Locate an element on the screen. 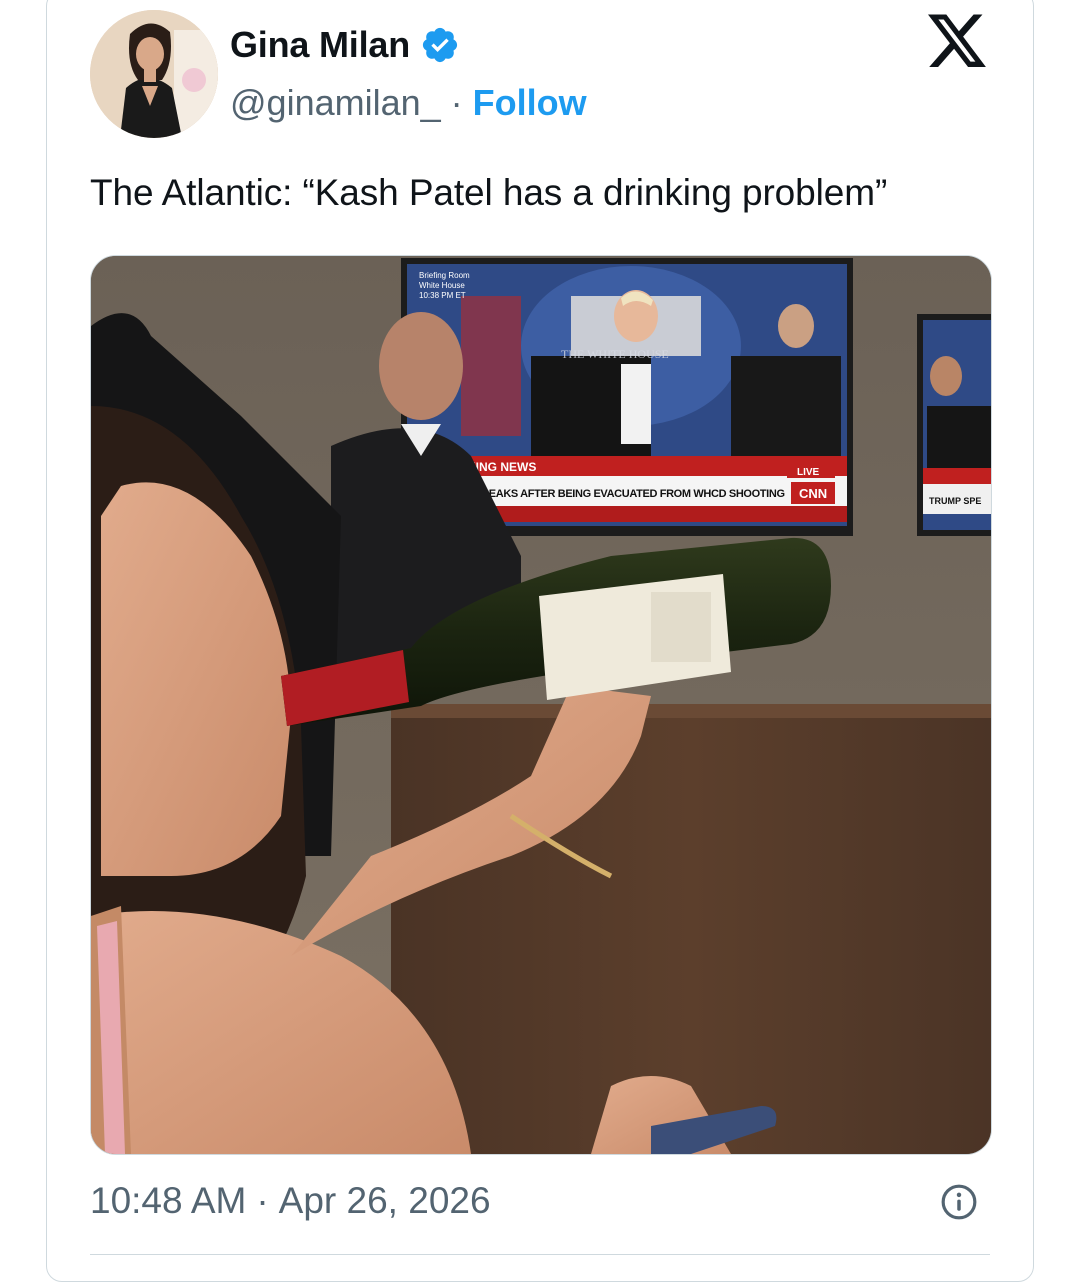 The image size is (1080, 1282). tv-corner-line-2: White House is located at coordinates (442, 285).